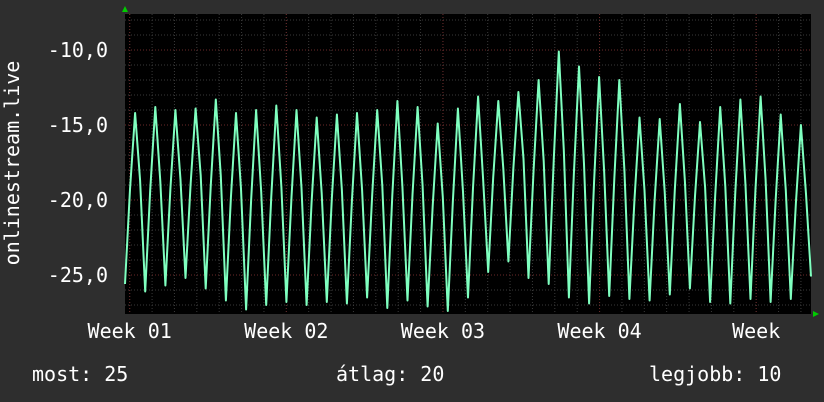 The height and width of the screenshot is (402, 824). Describe the element at coordinates (125, 9) in the screenshot. I see `y-axis-arrow` at that location.